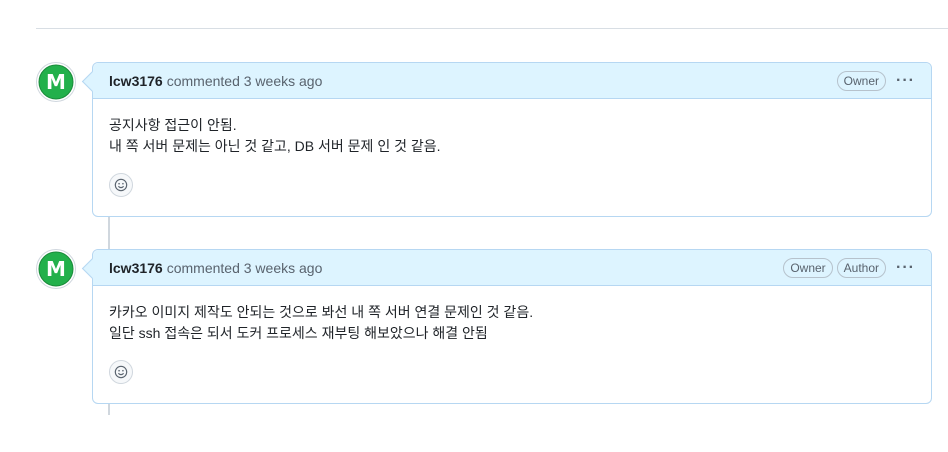 The height and width of the screenshot is (452, 948). What do you see at coordinates (512, 81) in the screenshot?
I see `comment-header: lcw3176 commented 3 weeks ago Owner ···` at bounding box center [512, 81].